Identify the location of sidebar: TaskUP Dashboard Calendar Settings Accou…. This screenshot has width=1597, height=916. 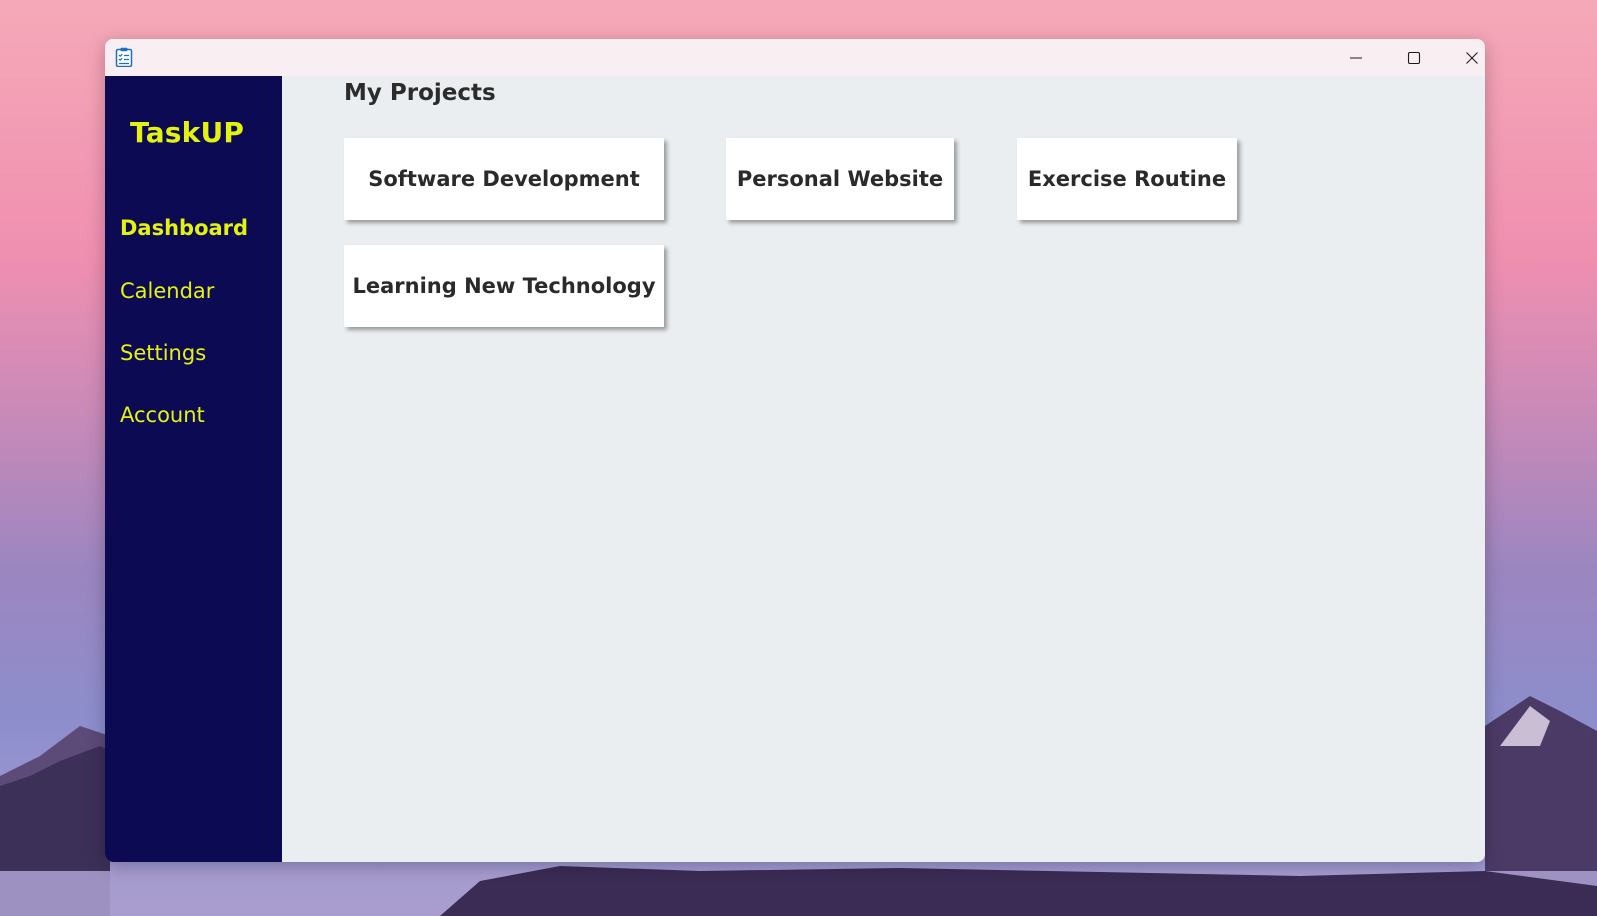
(193, 469).